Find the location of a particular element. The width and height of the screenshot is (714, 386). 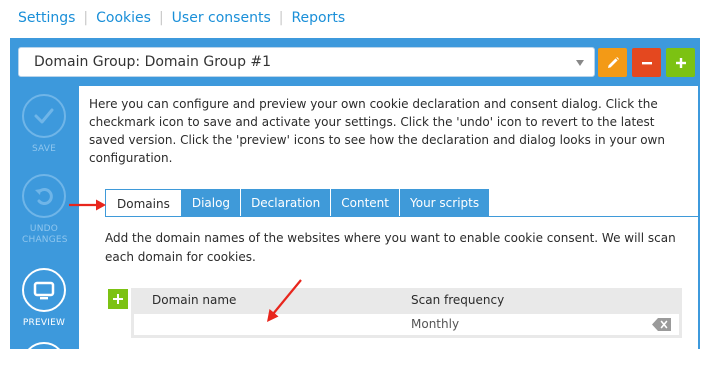

preview-circle is located at coordinates (44, 290).